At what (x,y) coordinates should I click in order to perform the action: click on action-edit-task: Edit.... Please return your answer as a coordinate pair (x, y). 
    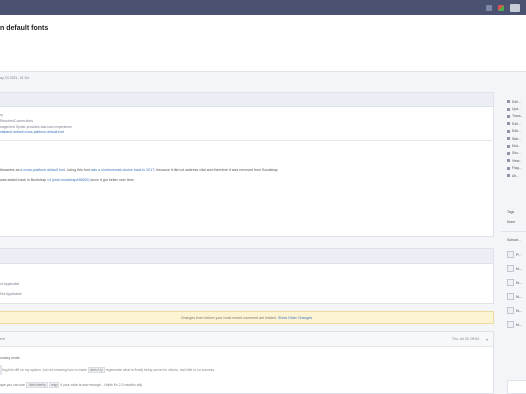
    Looking at the image, I should click on (515, 101).